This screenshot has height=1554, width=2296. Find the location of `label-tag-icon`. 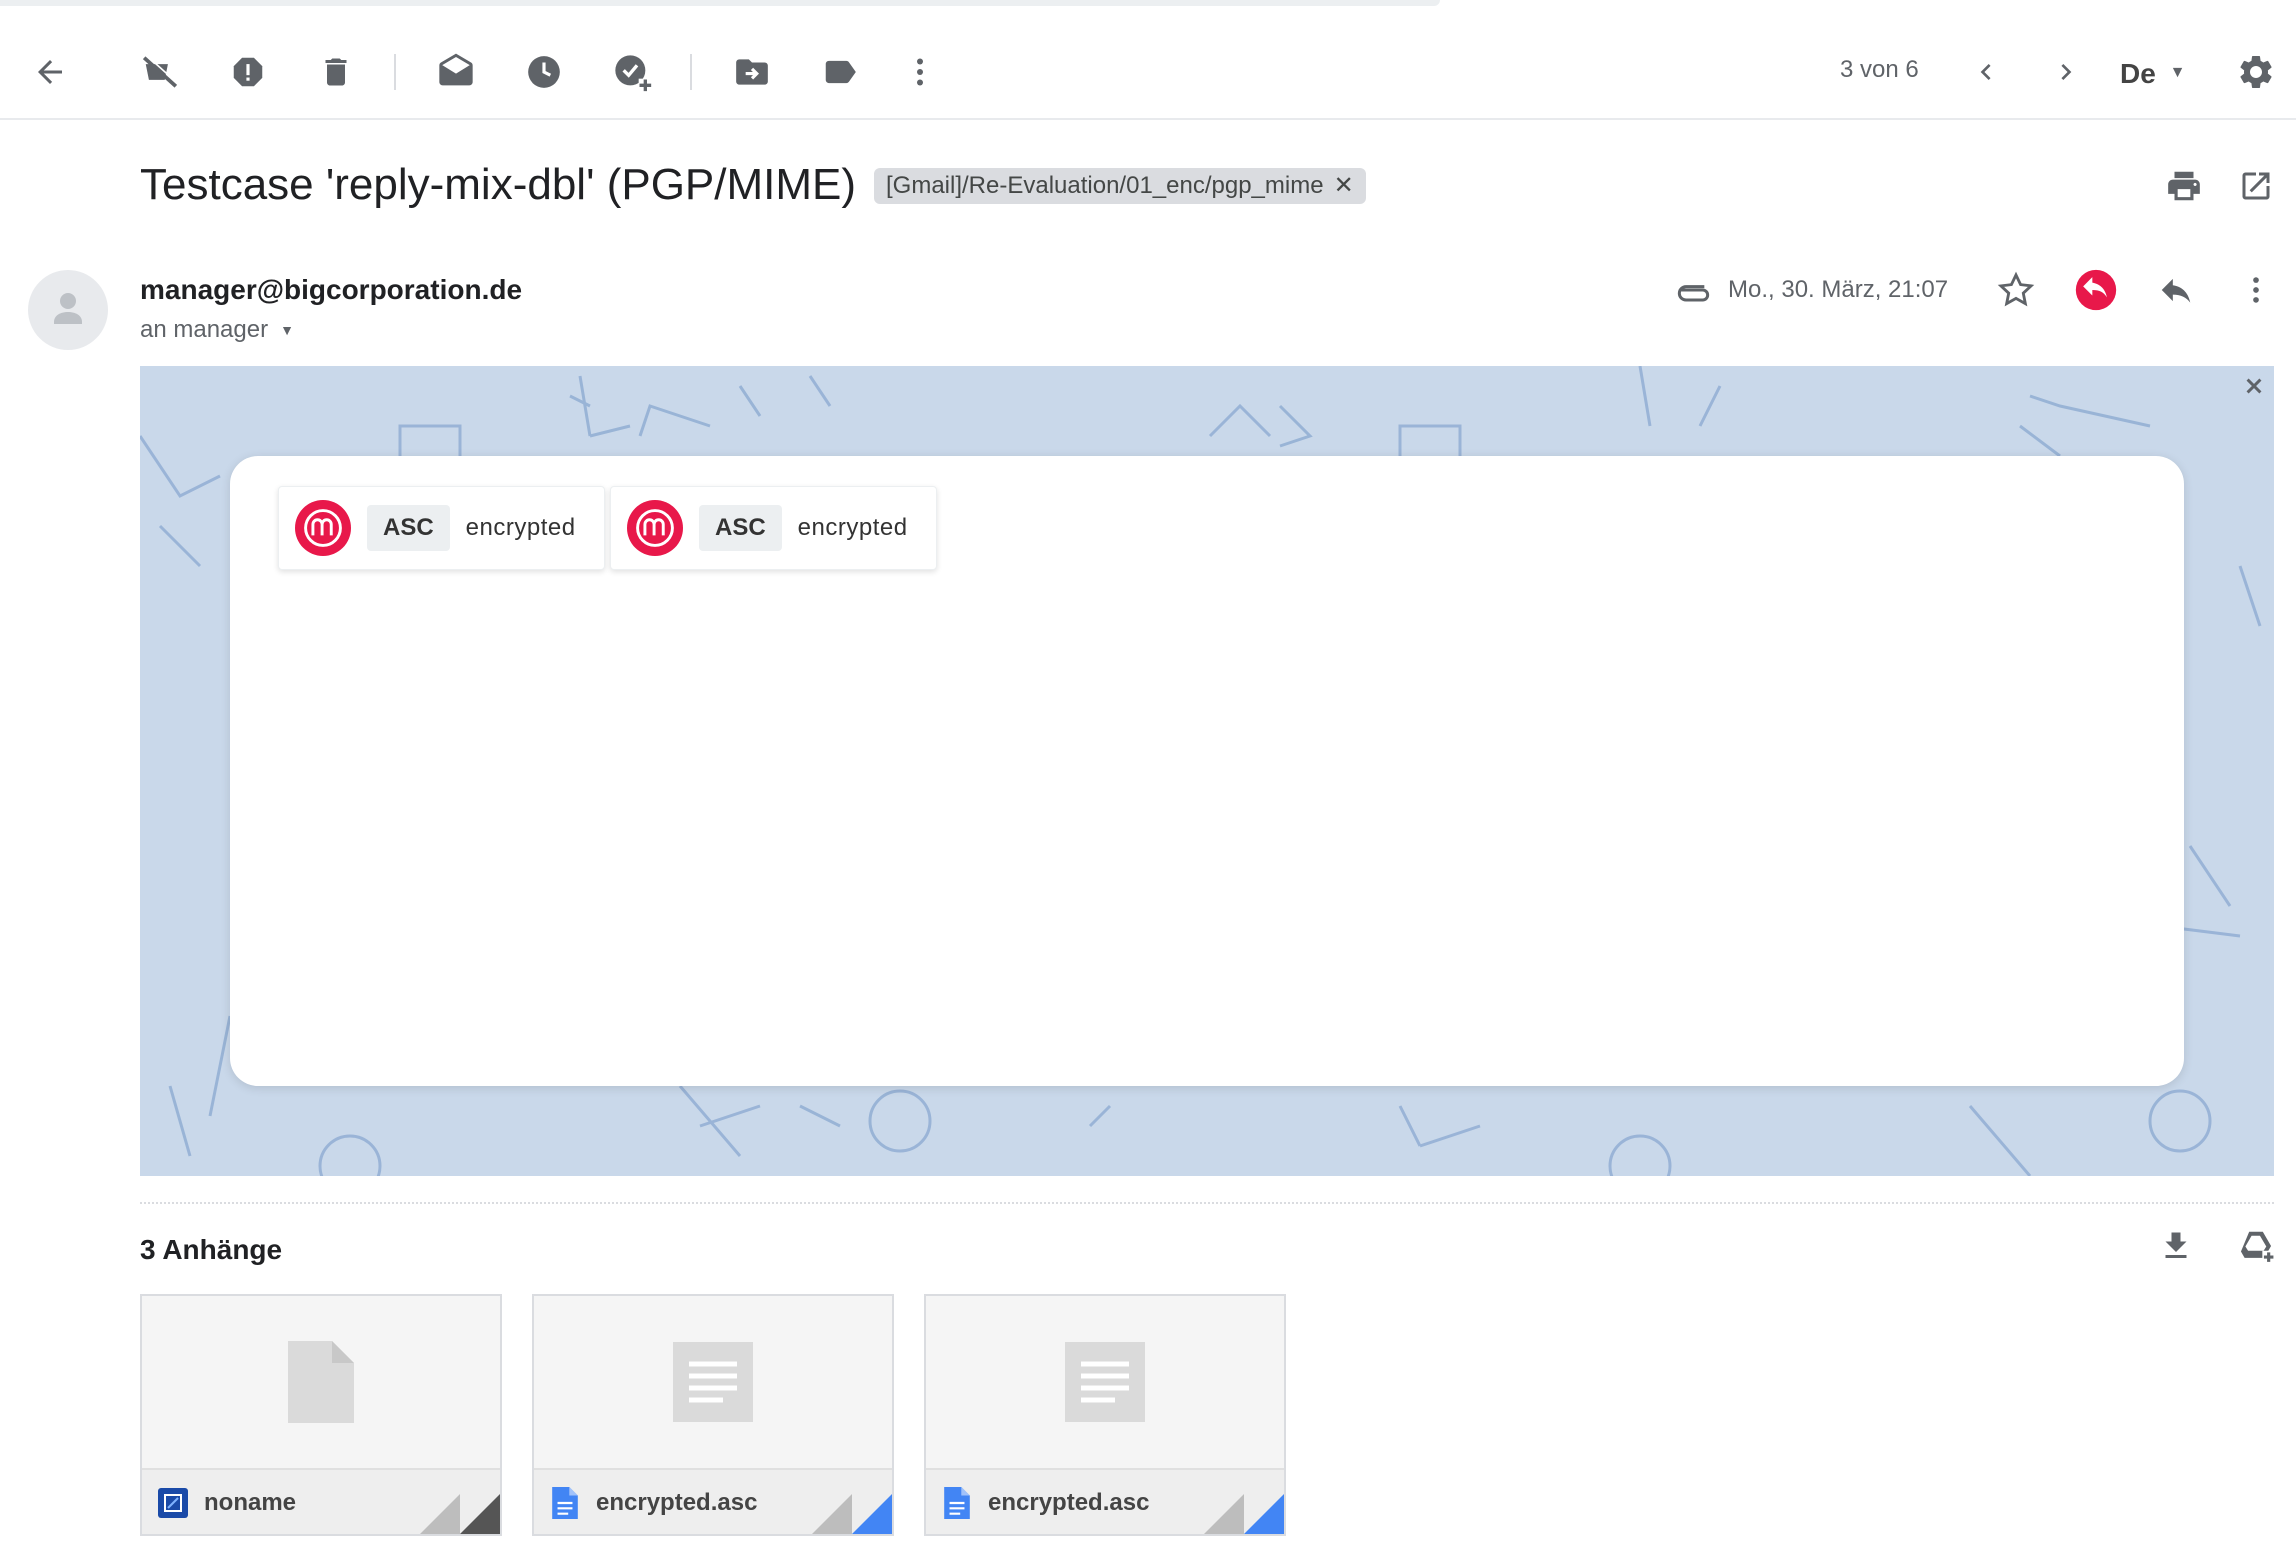

label-tag-icon is located at coordinates (840, 72).